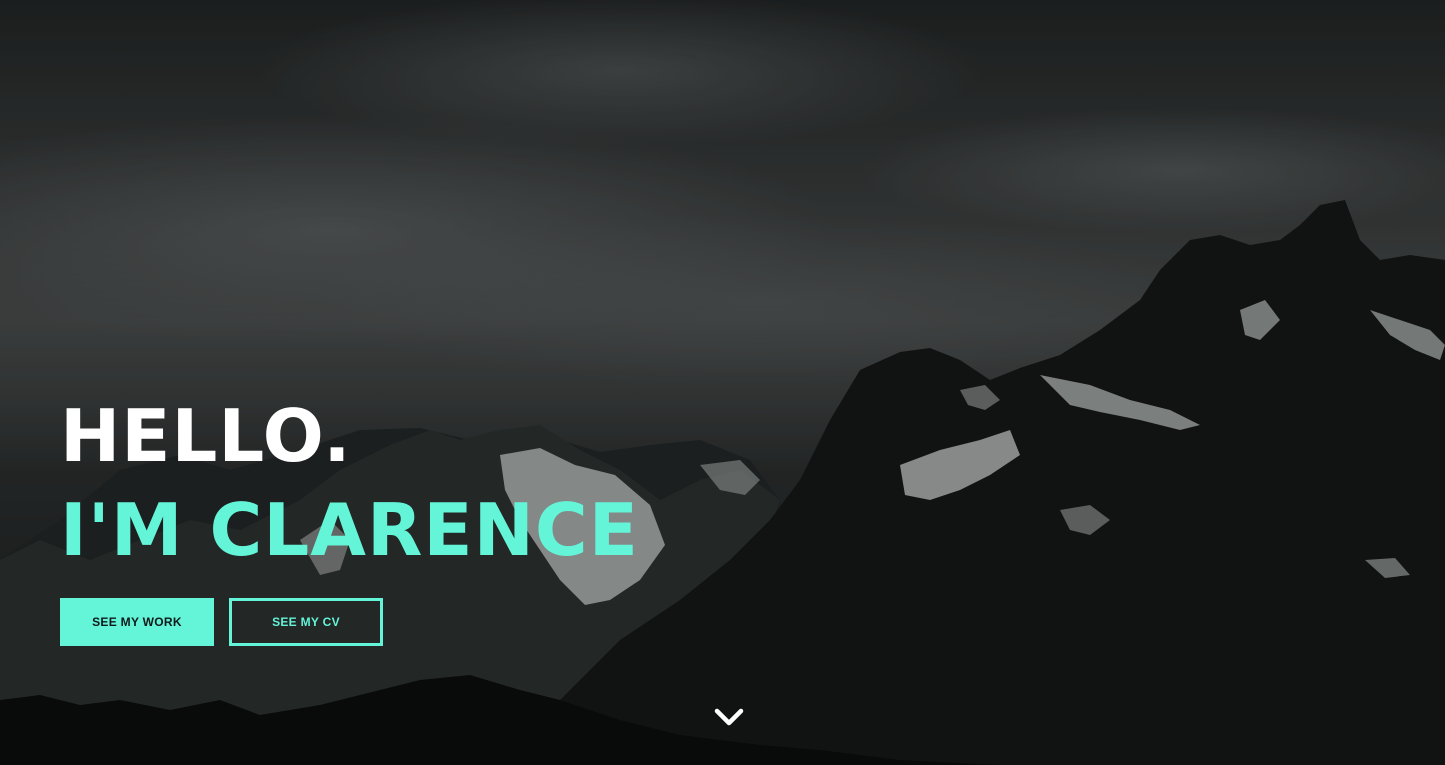 The image size is (1445, 765). What do you see at coordinates (349, 530) in the screenshot?
I see `hero-name: I'M CLARENCE` at bounding box center [349, 530].